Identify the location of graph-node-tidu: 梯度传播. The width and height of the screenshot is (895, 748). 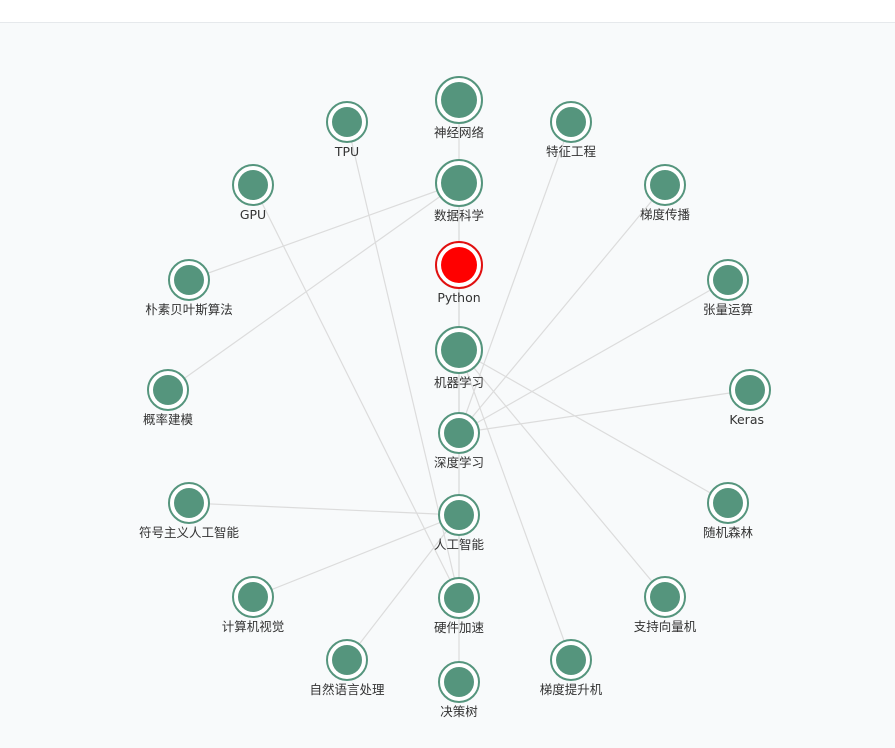
(665, 193).